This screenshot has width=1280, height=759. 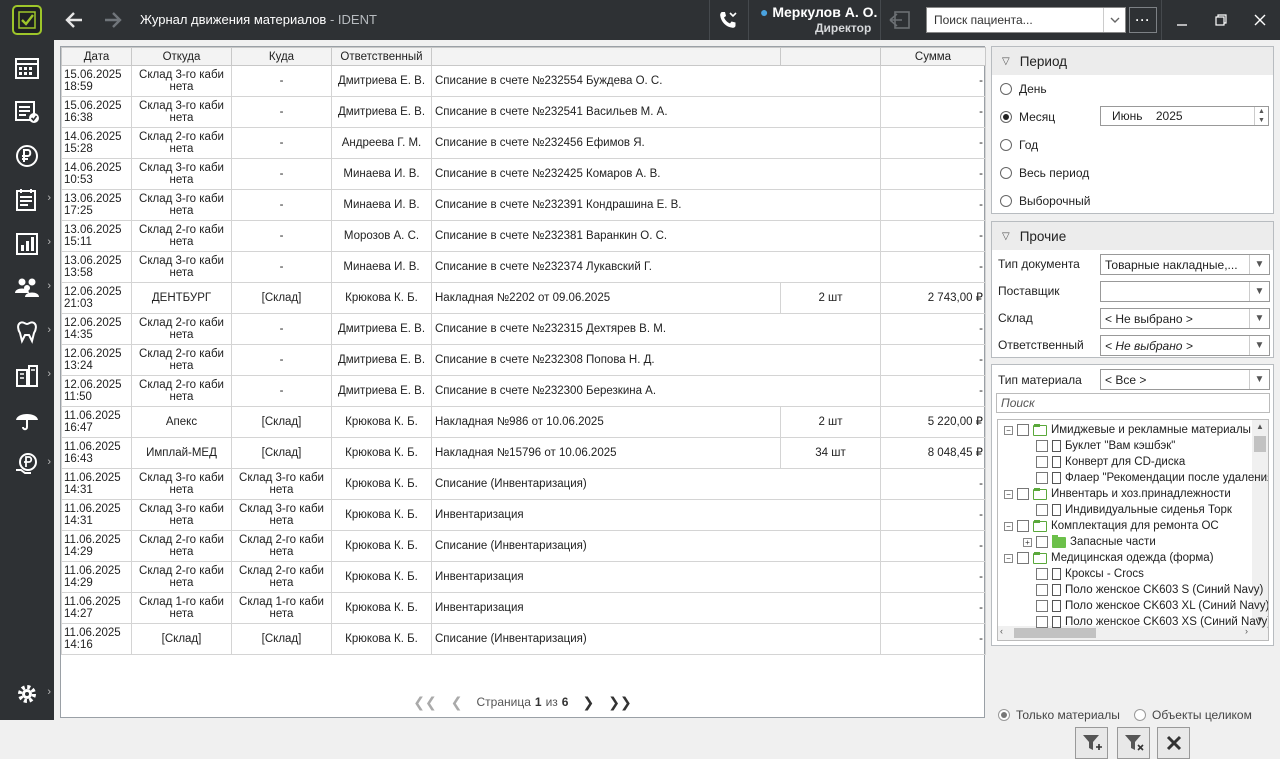 What do you see at coordinates (1099, 446) in the screenshot?
I see `tree-item: Буклет "Вам кэшбэк"` at bounding box center [1099, 446].